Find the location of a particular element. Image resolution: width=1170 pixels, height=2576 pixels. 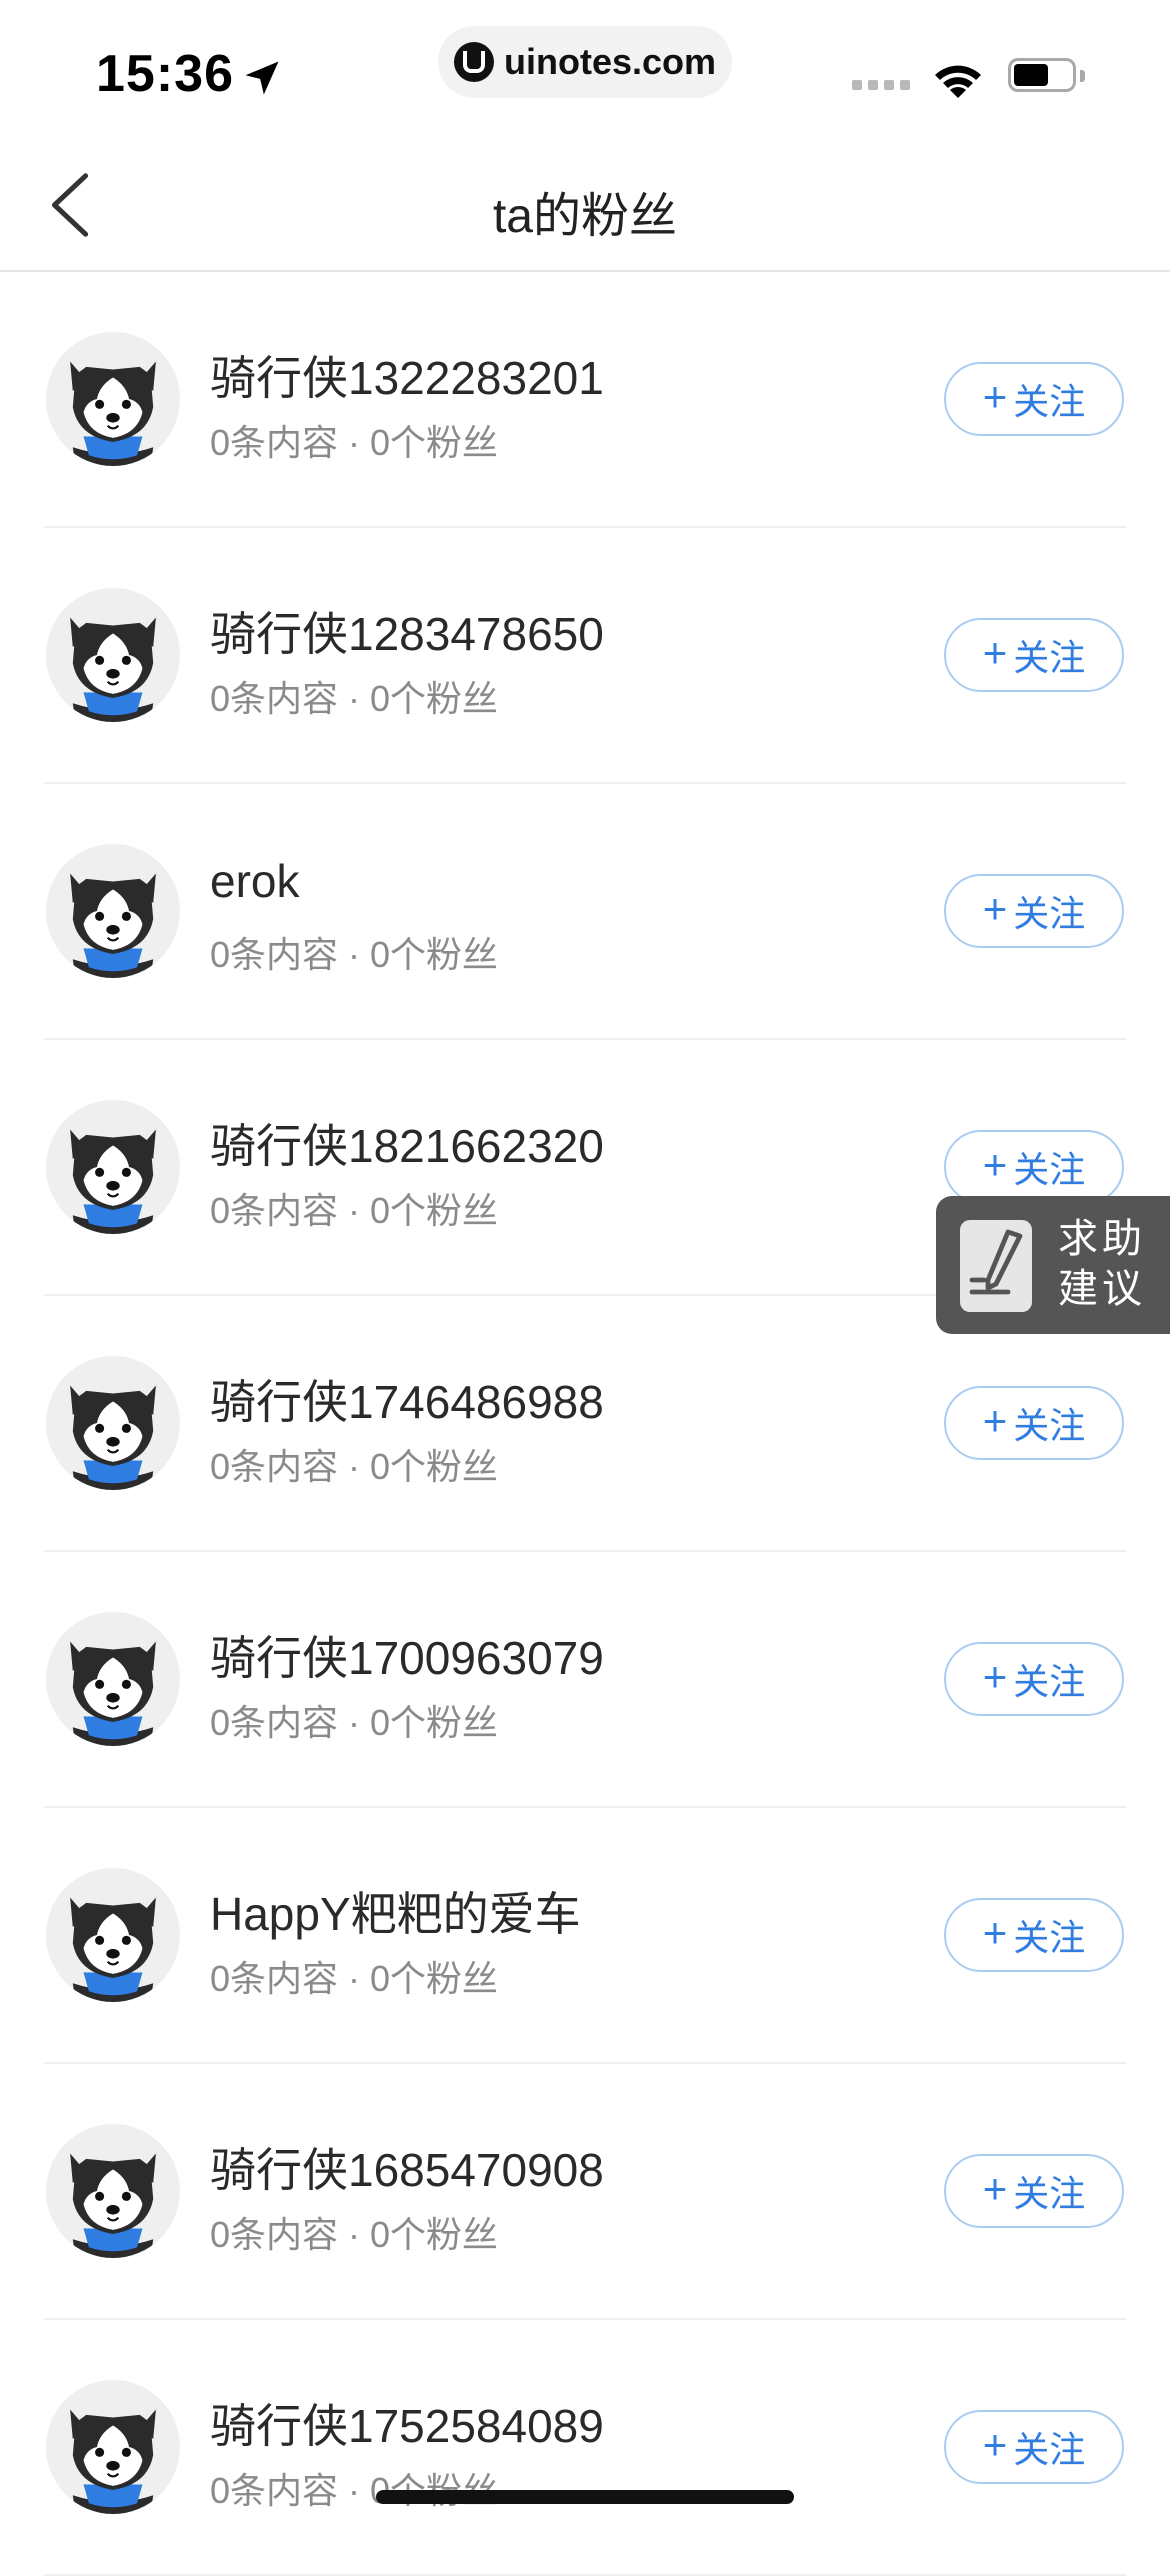

status-bar: 15:36 uinotes.com is located at coordinates (585, 70).